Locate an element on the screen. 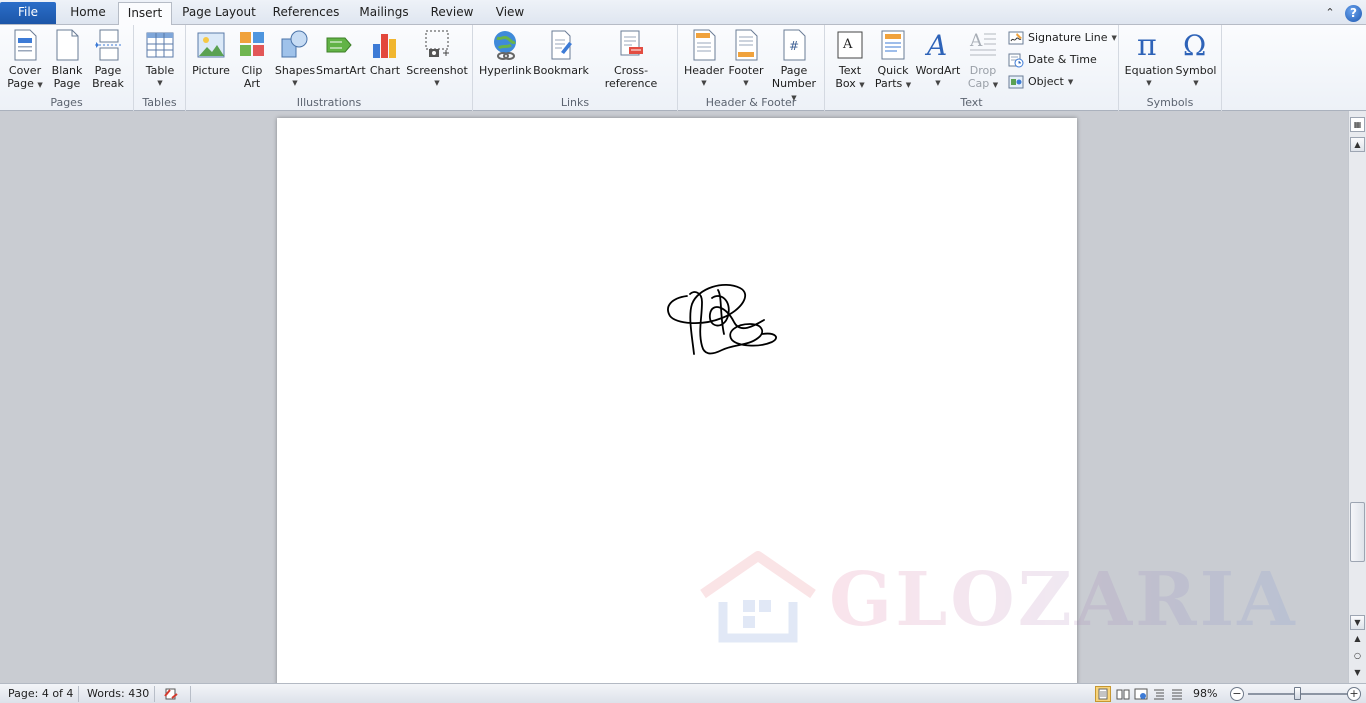 The width and height of the screenshot is (1366, 703). table-button: Table ▼ is located at coordinates (160, 59).